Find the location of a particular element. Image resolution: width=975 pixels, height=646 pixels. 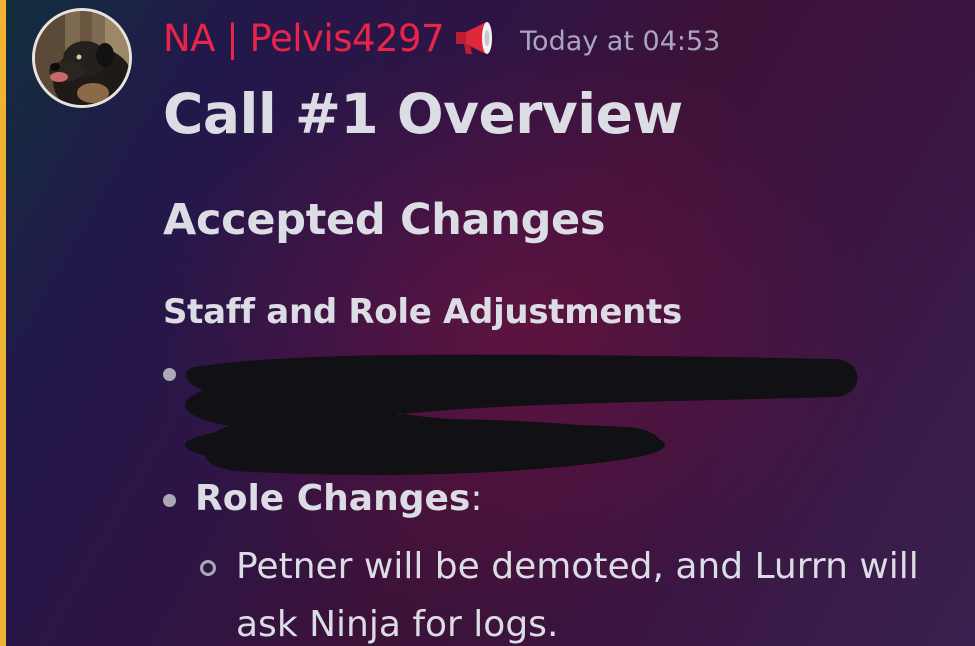

list-item-label: Role Changes is located at coordinates (333, 498).